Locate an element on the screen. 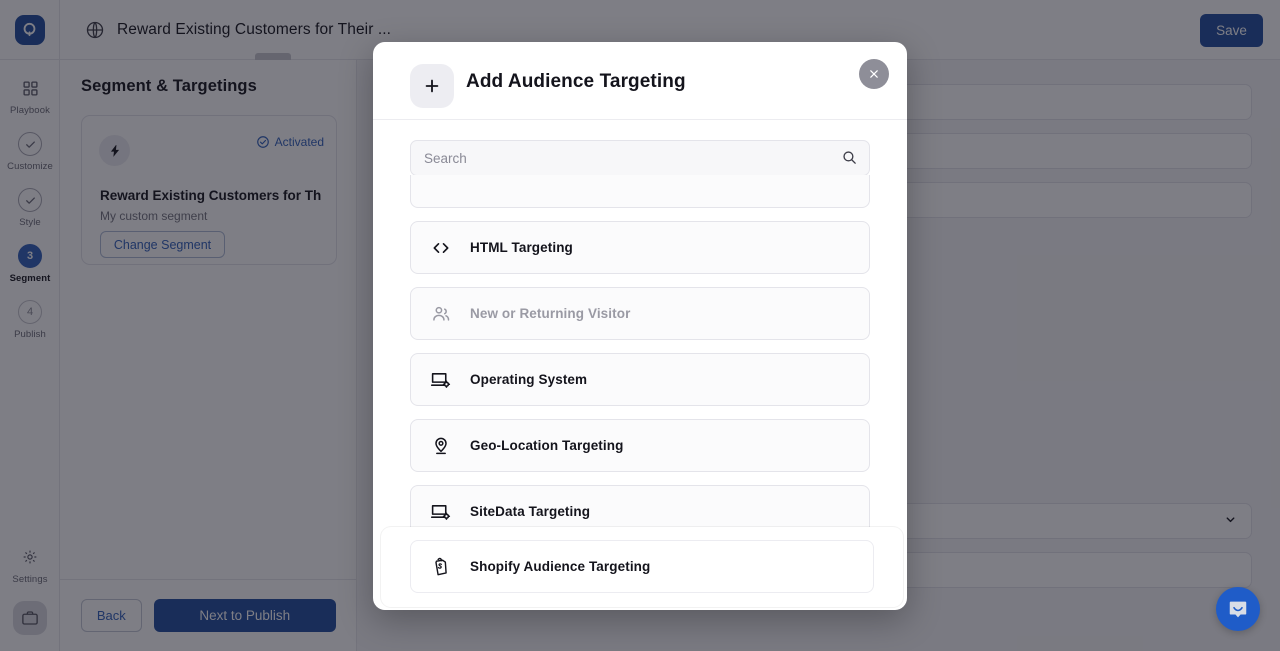  option-label: Shopify Audience Targeting is located at coordinates (560, 566).